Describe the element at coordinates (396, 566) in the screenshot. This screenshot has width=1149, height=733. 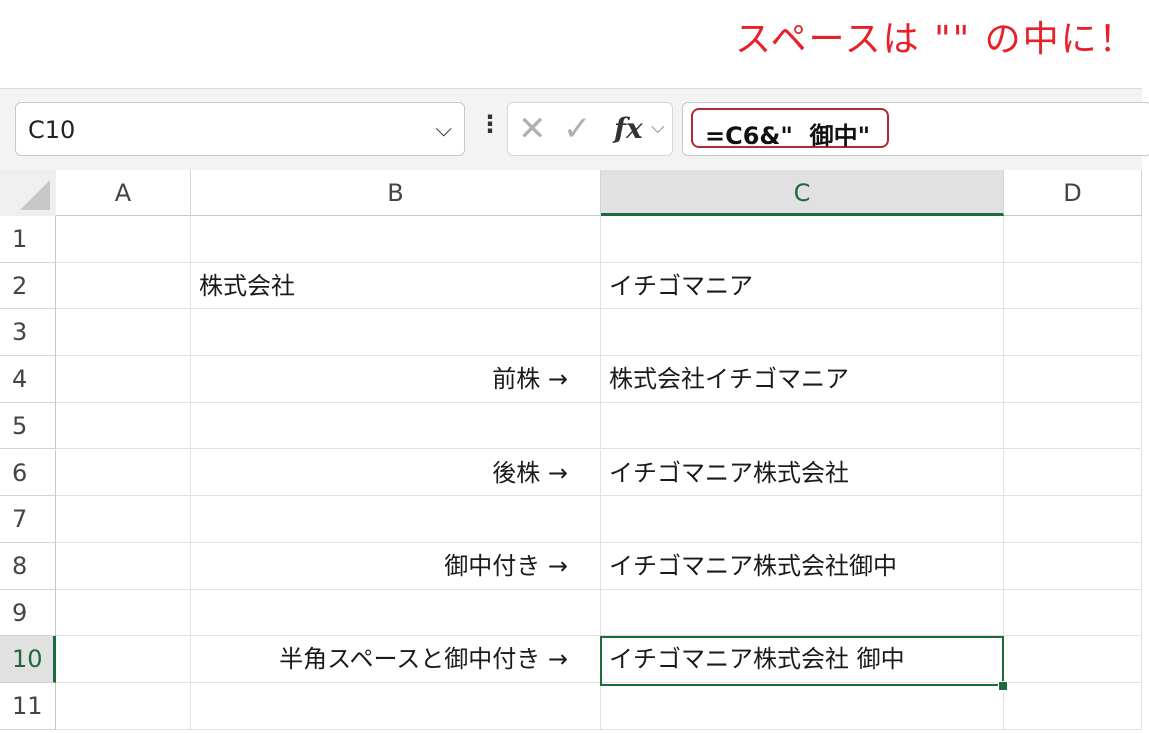
I see `cell-b8: 御中付き →` at that location.